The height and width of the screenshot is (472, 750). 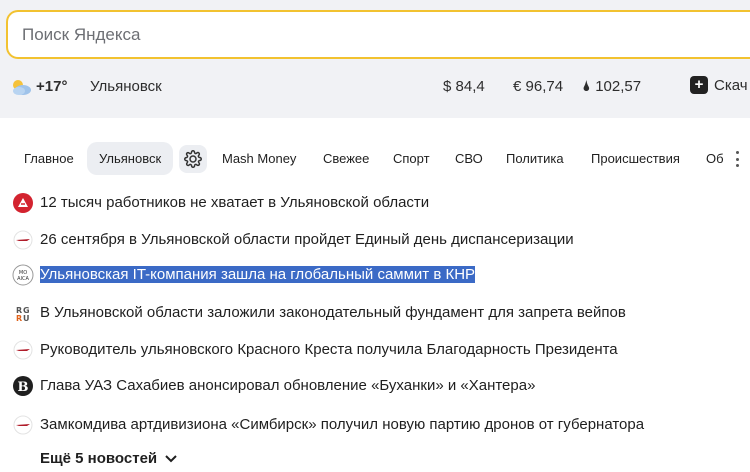 I want to click on tab-fresh: Свежее, so click(x=346, y=158).